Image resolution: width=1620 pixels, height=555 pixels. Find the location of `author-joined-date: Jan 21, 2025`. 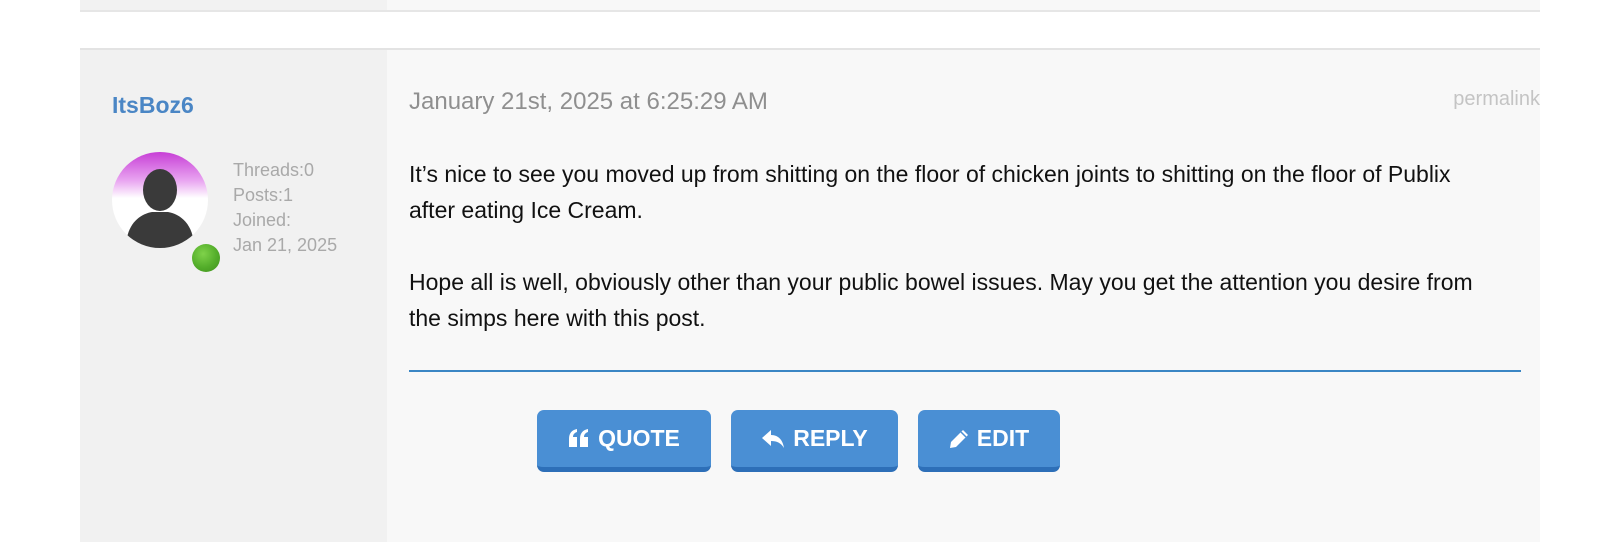

author-joined-date: Jan 21, 2025 is located at coordinates (285, 245).